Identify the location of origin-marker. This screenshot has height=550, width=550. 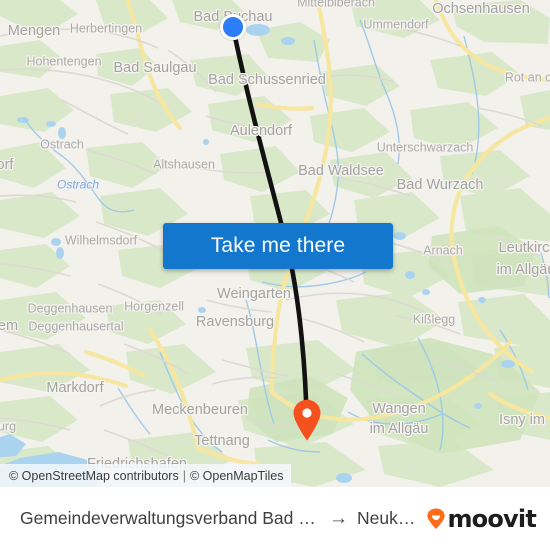
(233, 27).